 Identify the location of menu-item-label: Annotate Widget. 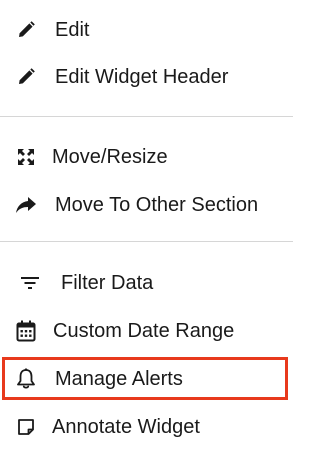
(126, 427).